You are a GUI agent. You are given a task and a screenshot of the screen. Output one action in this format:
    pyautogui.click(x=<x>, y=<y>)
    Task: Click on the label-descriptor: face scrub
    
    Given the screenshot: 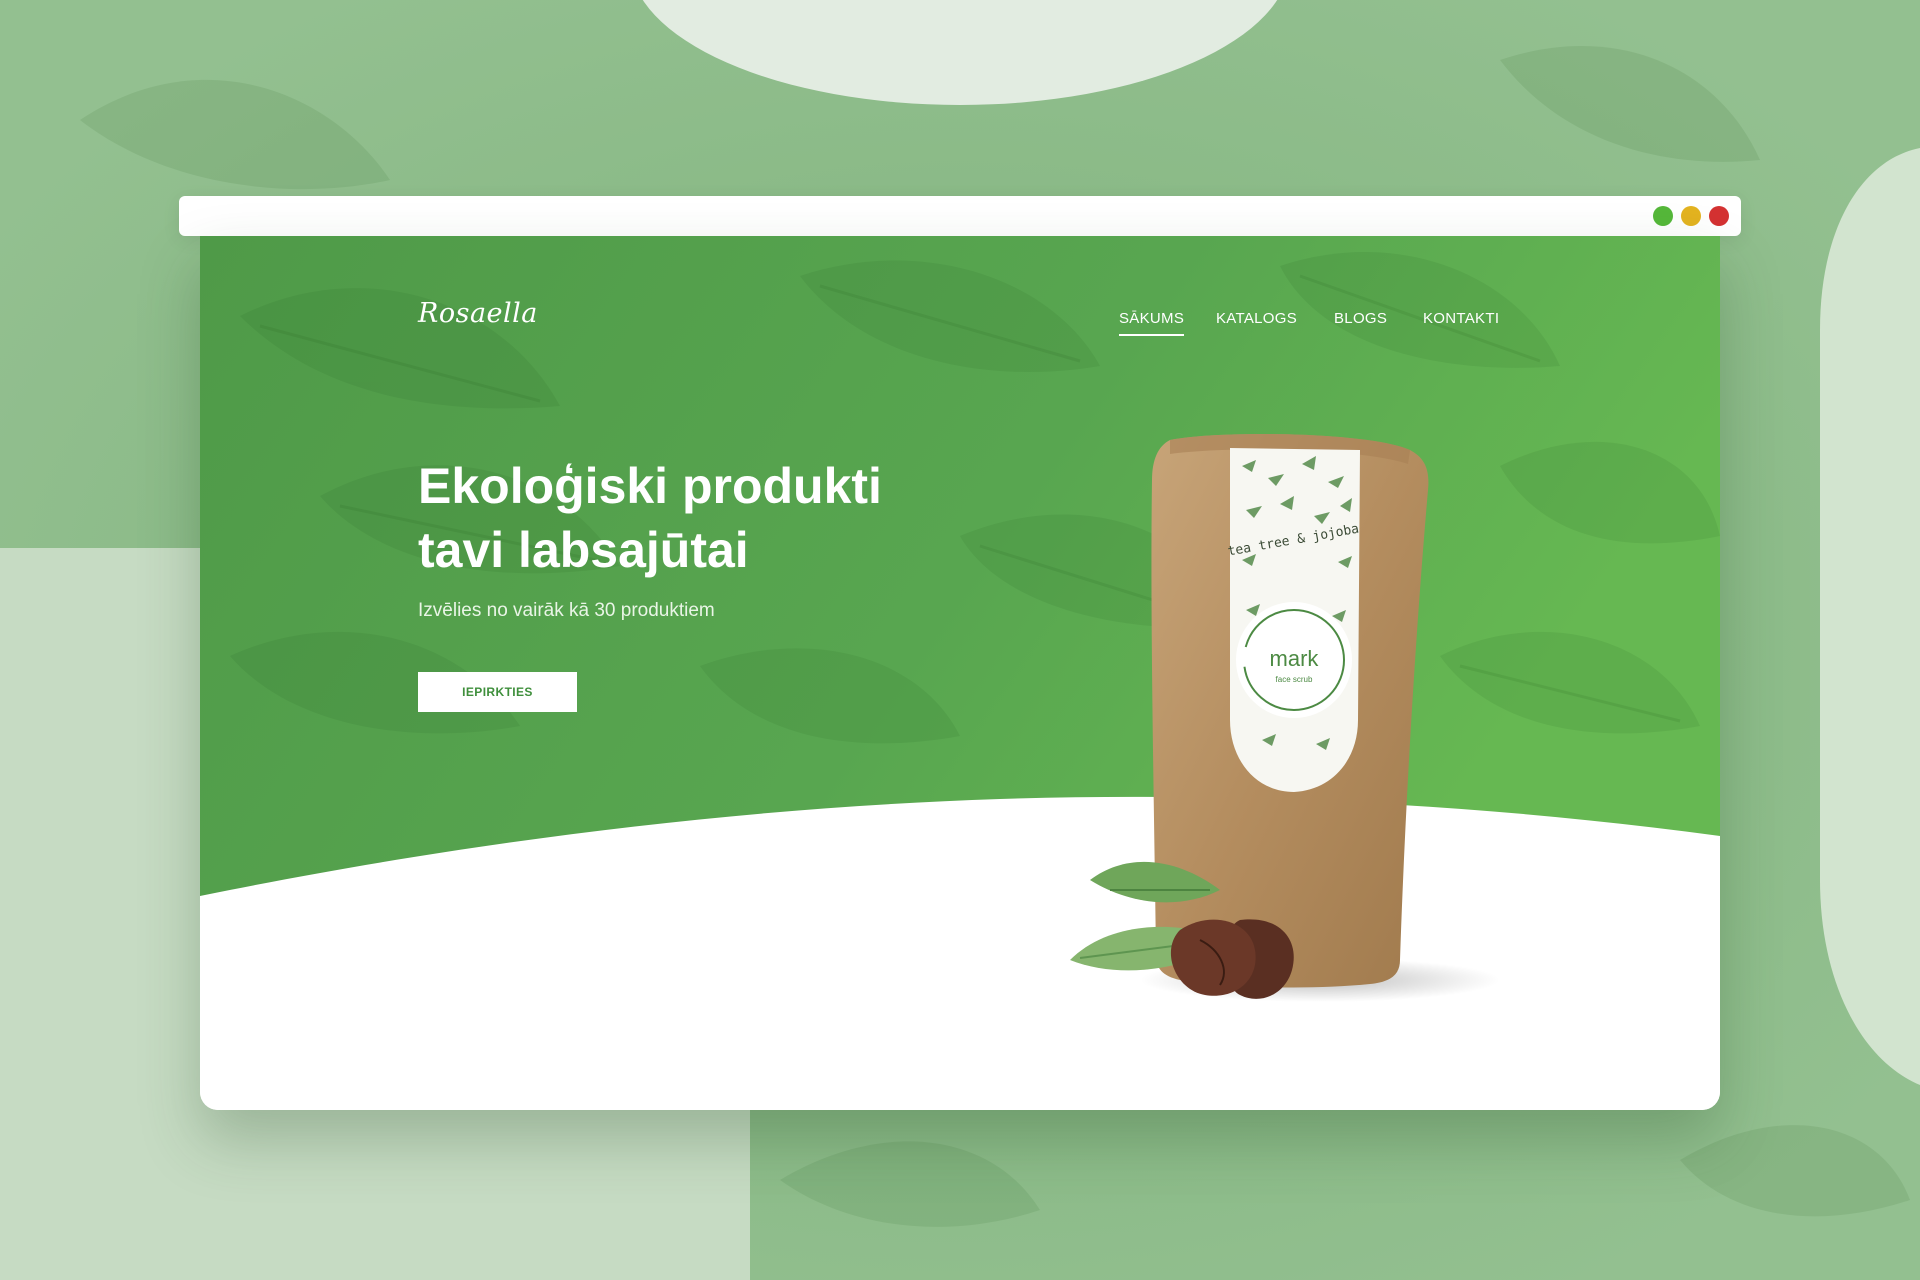 What is the action you would take?
    pyautogui.click(x=1294, y=679)
    